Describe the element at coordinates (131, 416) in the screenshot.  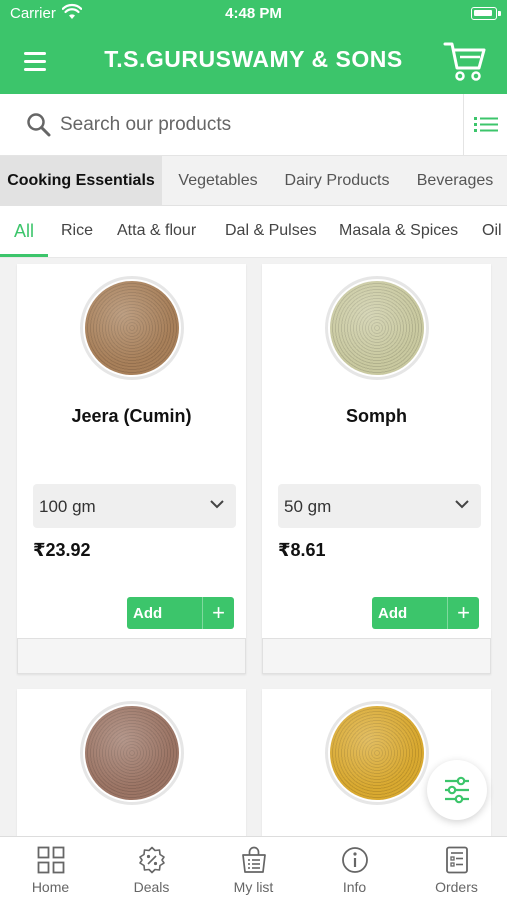
I see `product-name: Jeera (Cumin)` at that location.